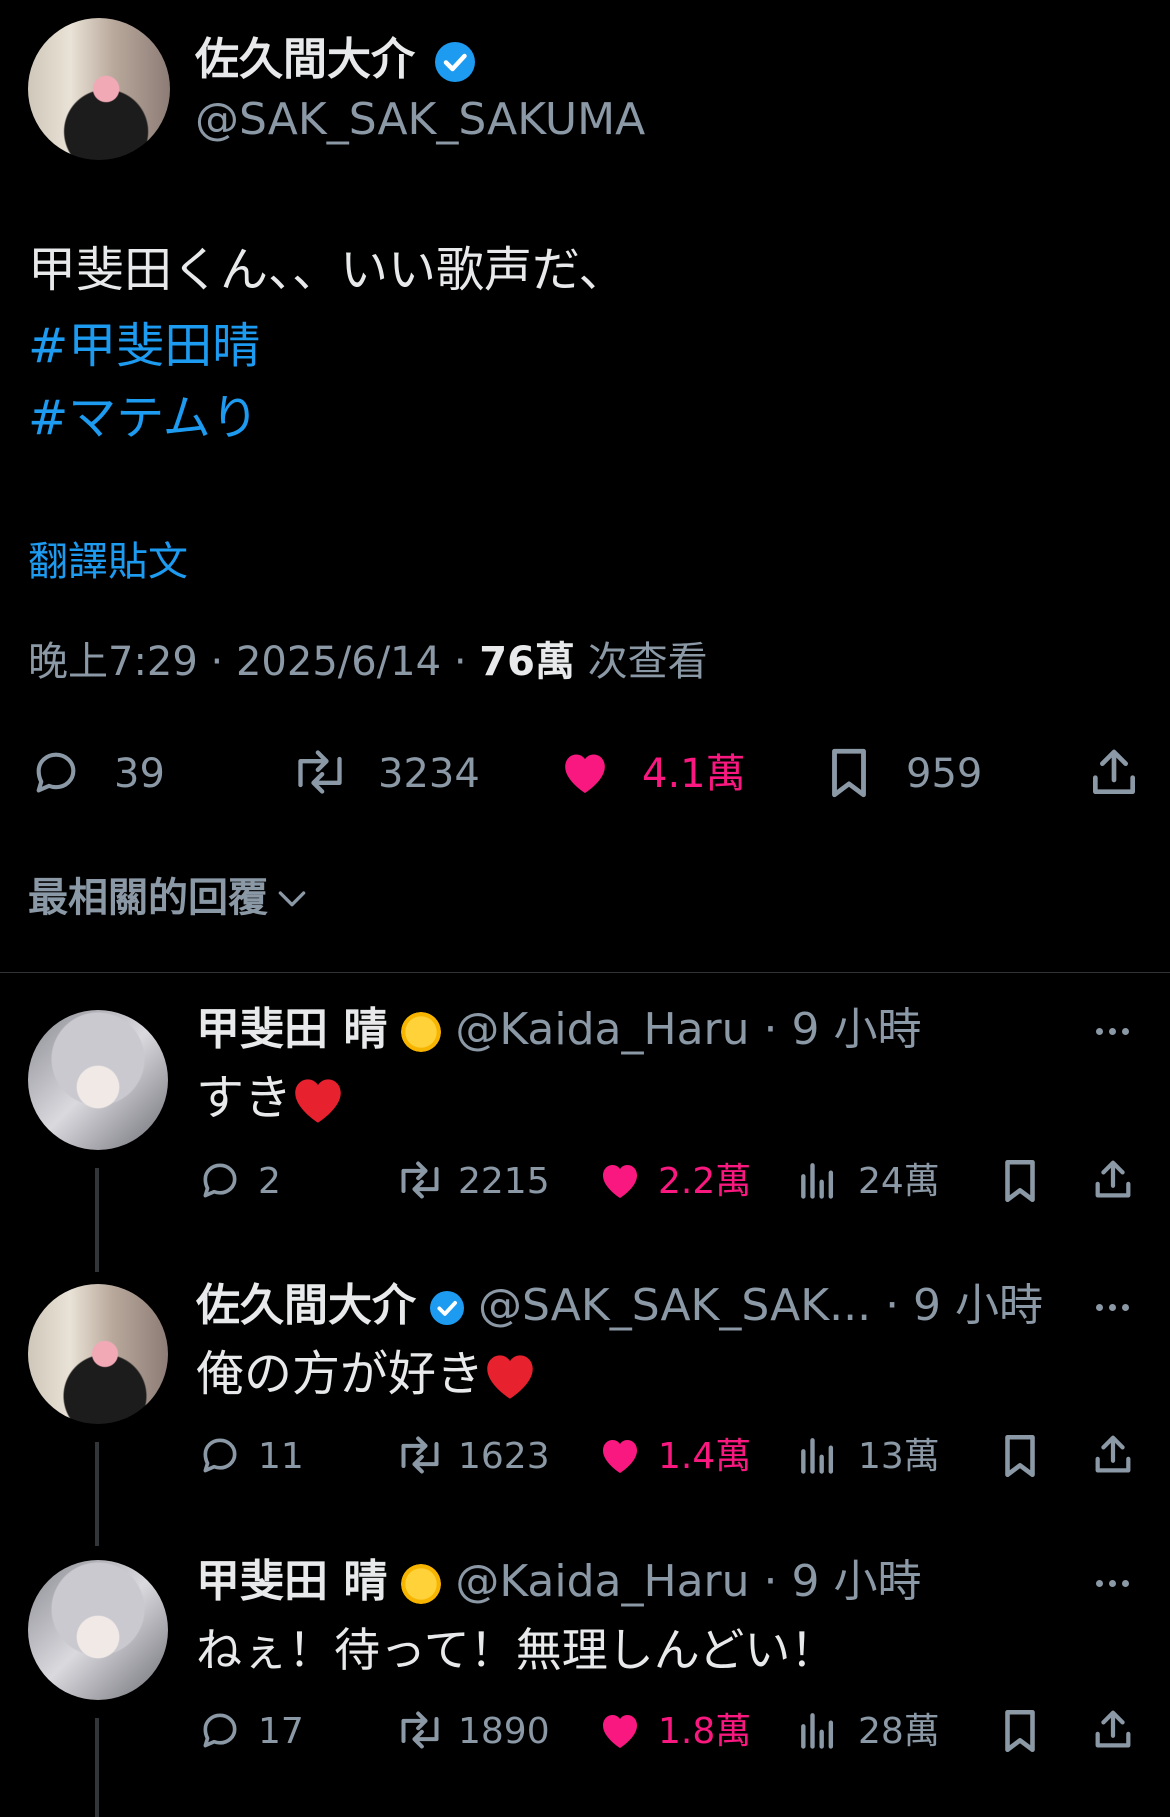 The height and width of the screenshot is (1817, 1170). What do you see at coordinates (516, 1650) in the screenshot?
I see `reply-text: ねぇ！待って！無理しんどい！` at bounding box center [516, 1650].